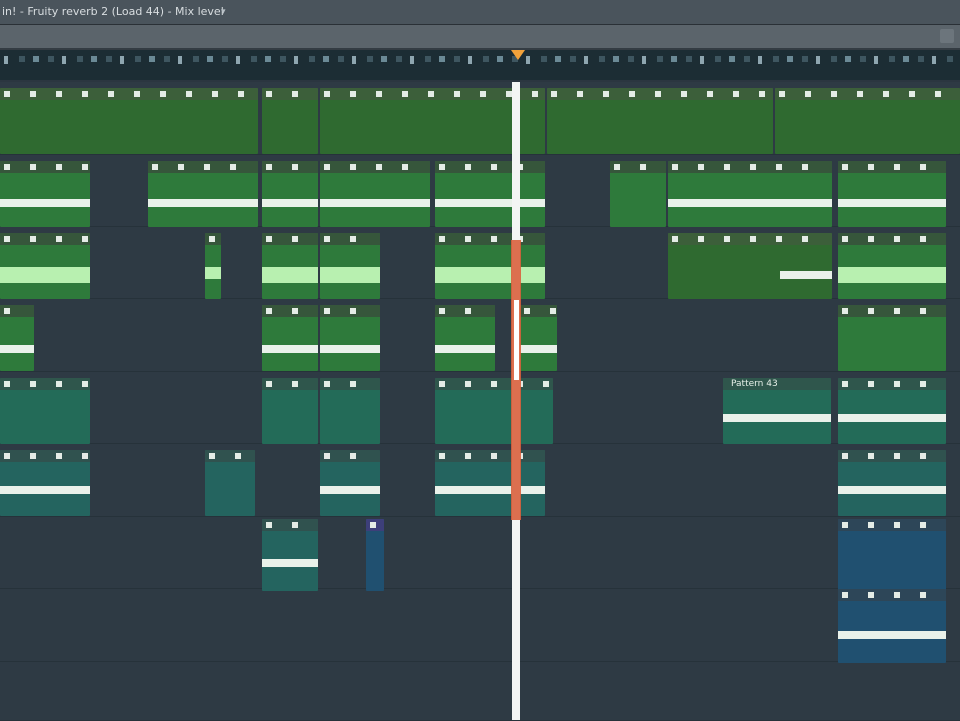  What do you see at coordinates (222, 12) in the screenshot?
I see `chevron-down-icon: ▾` at bounding box center [222, 12].